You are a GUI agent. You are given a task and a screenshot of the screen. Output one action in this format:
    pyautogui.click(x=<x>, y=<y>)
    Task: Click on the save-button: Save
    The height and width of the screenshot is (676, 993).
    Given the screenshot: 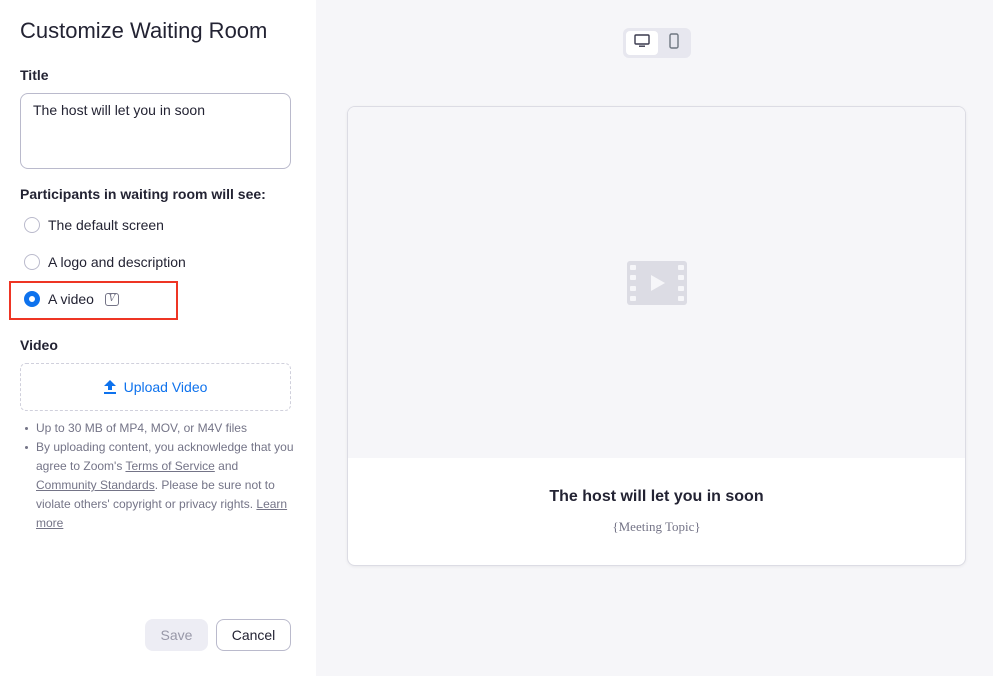 What is the action you would take?
    pyautogui.click(x=176, y=635)
    